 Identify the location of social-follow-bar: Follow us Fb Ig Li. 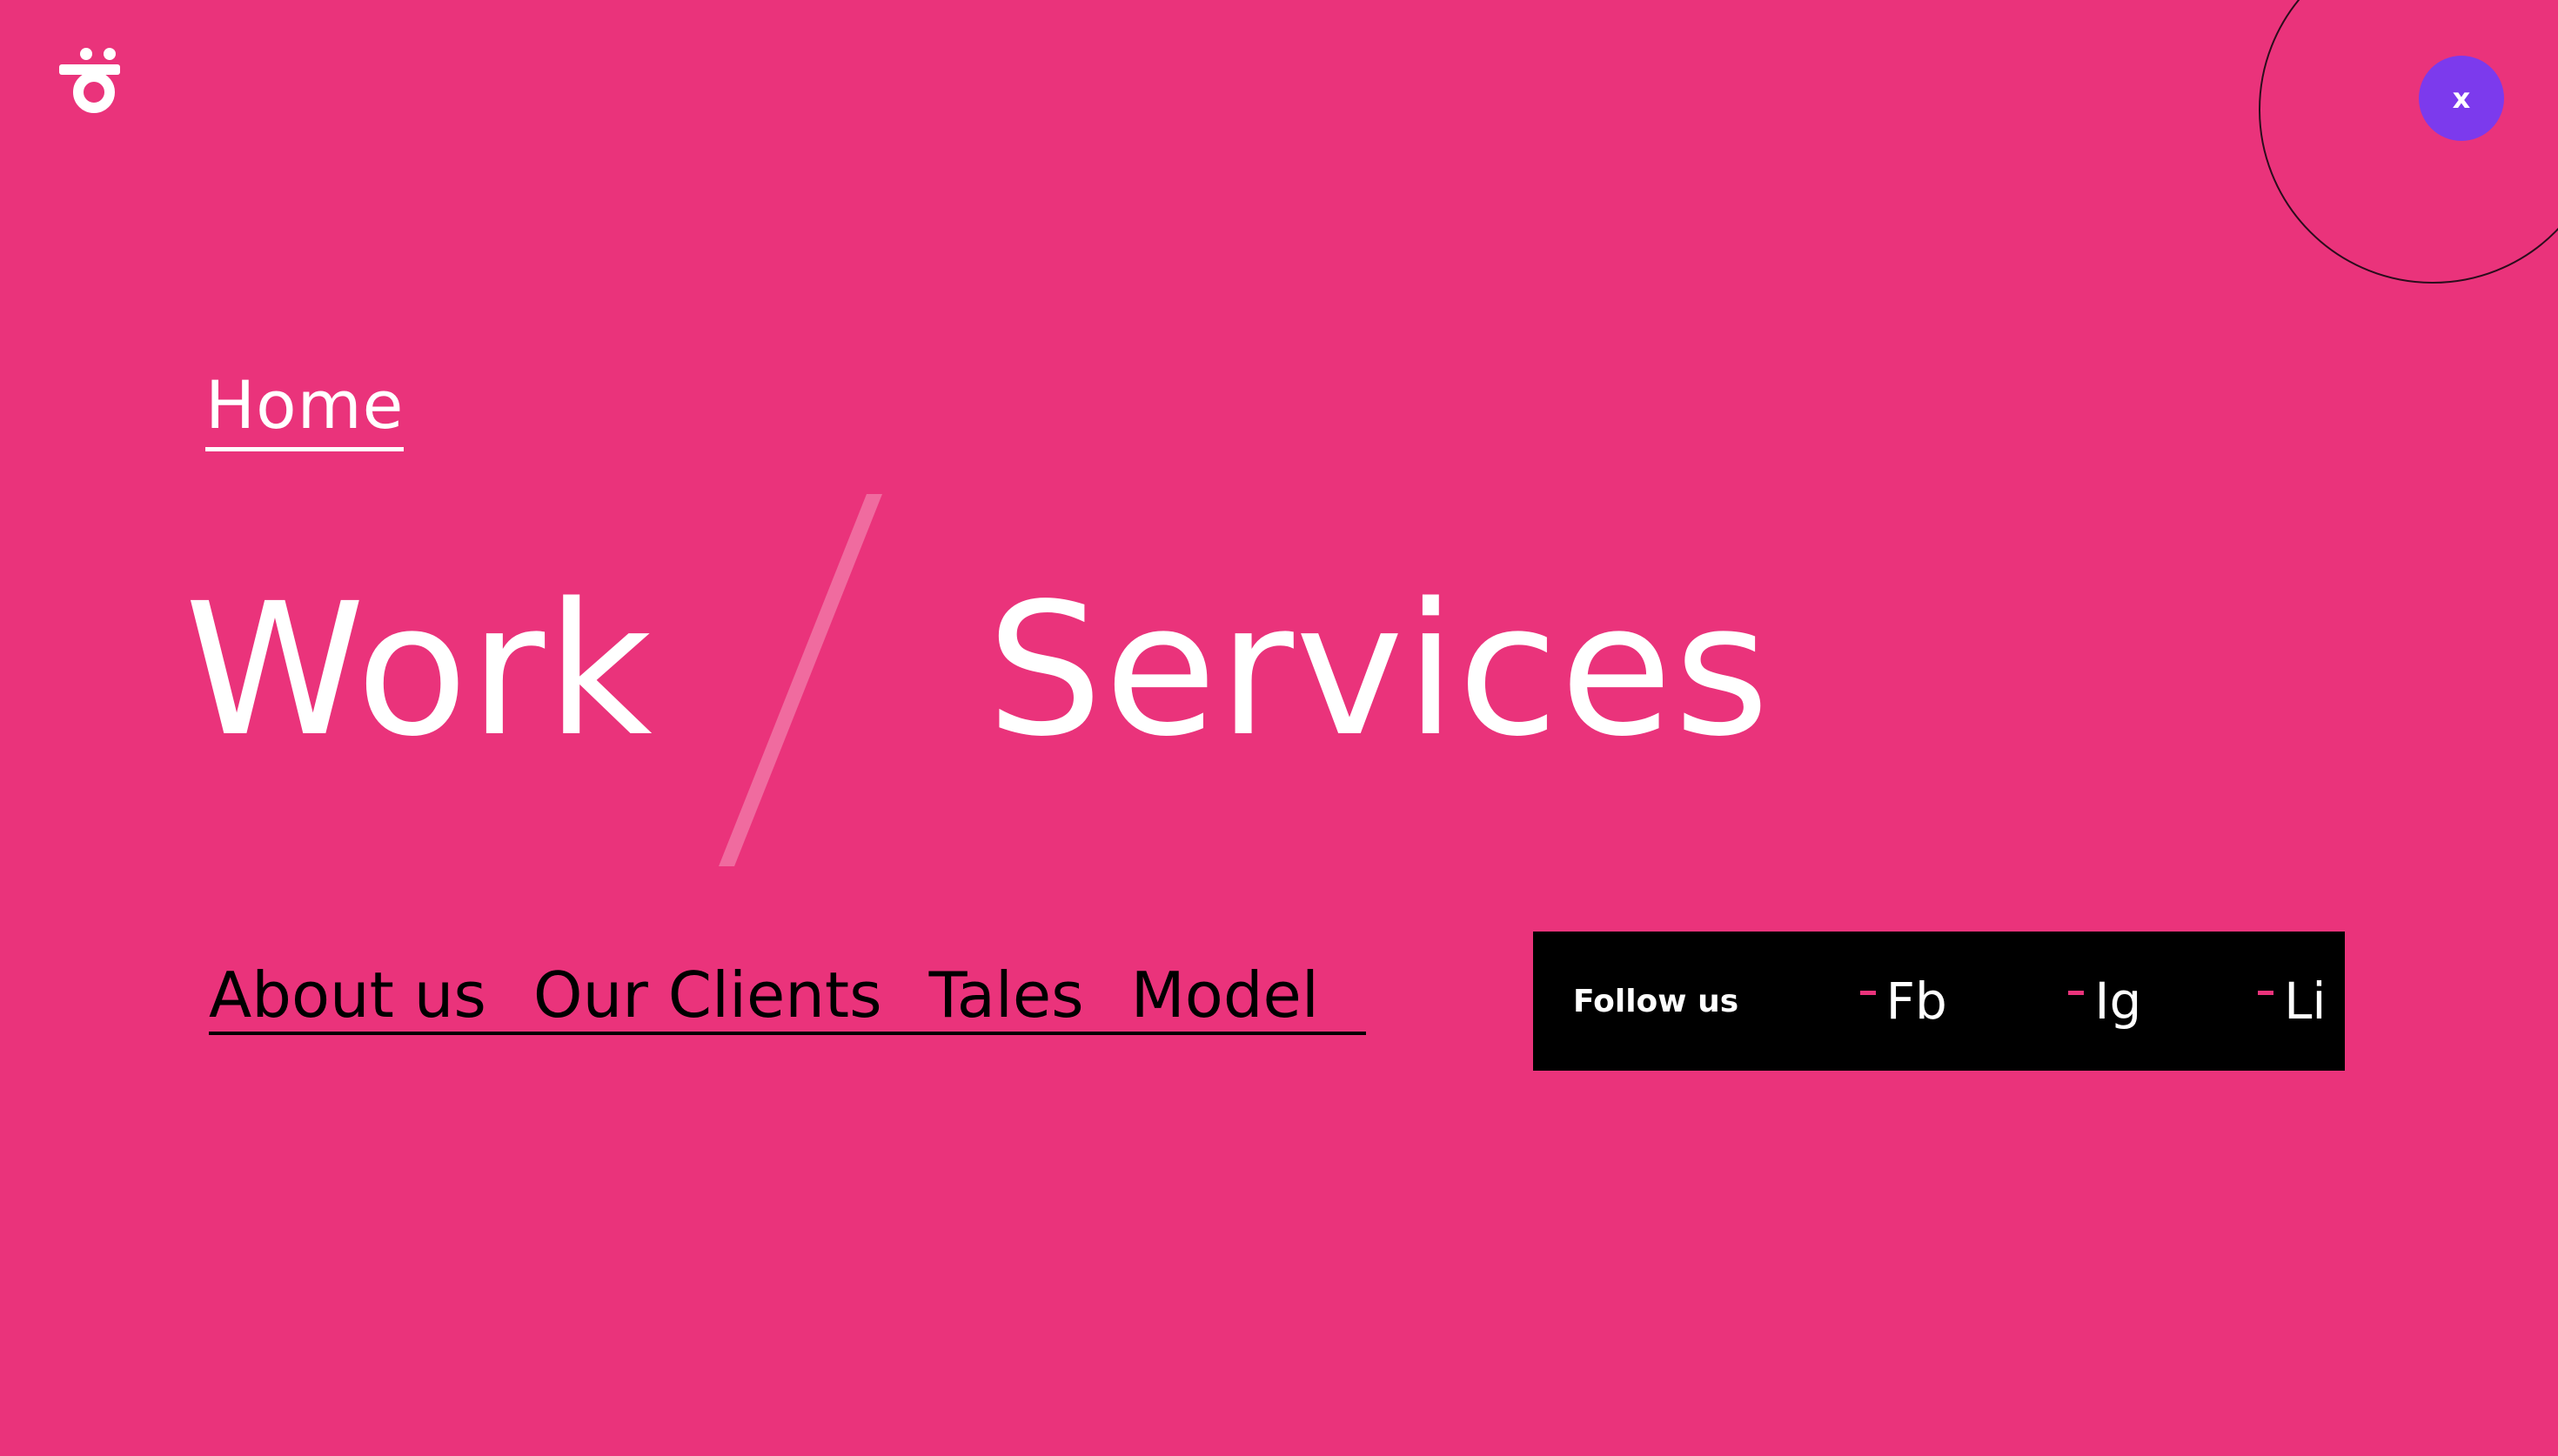
(1939, 1001).